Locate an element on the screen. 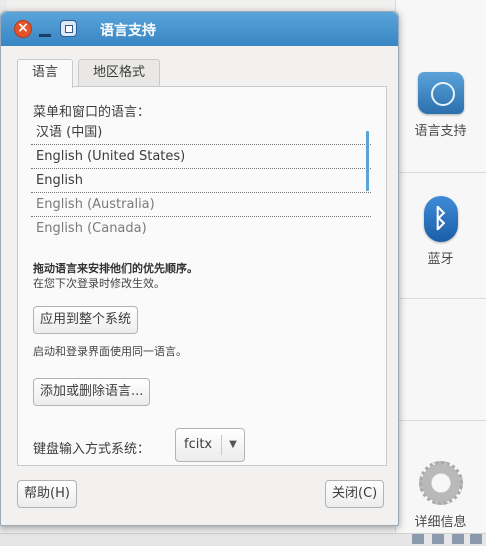 This screenshot has width=486, height=546. close-window-button: × is located at coordinates (23, 29).